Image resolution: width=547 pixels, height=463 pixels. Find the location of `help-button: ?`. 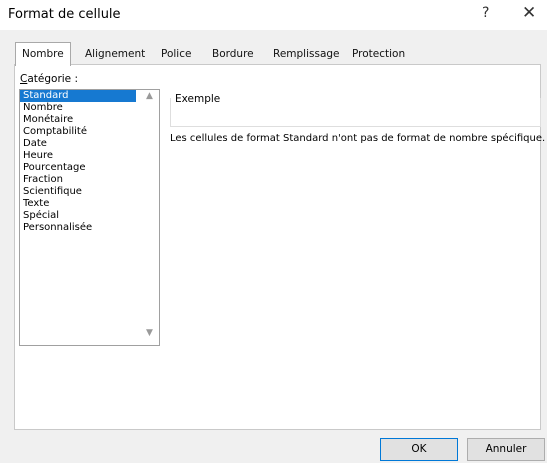

help-button: ? is located at coordinates (485, 13).